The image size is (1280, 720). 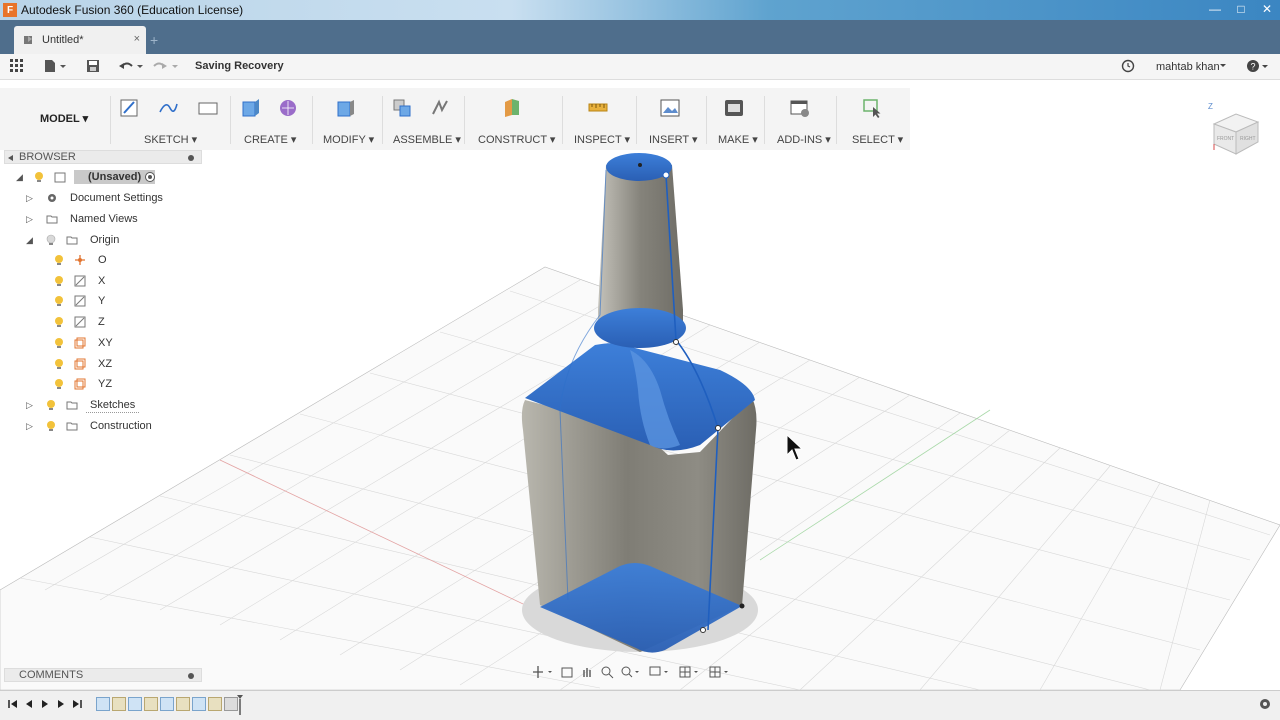 I want to click on orbit-icon, so click(x=543, y=672).